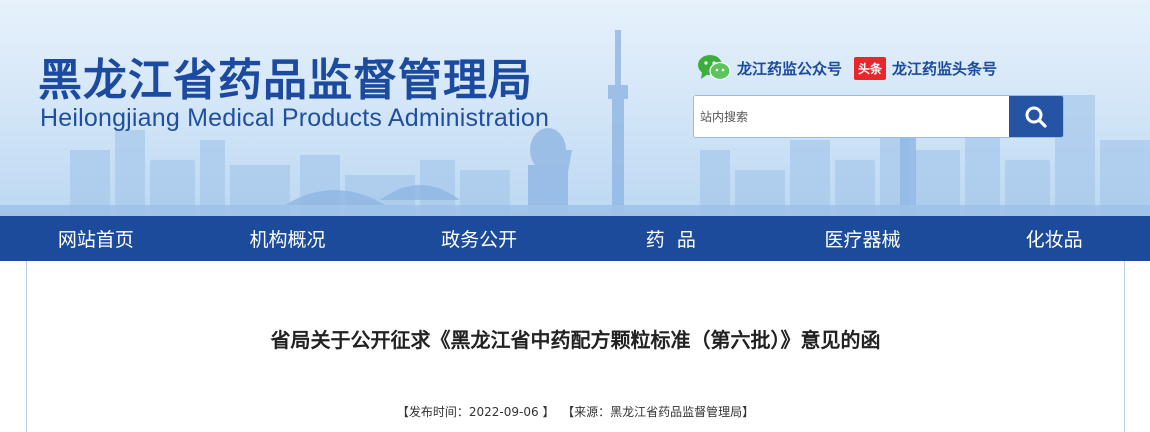  I want to click on search-icon, so click(1036, 117).